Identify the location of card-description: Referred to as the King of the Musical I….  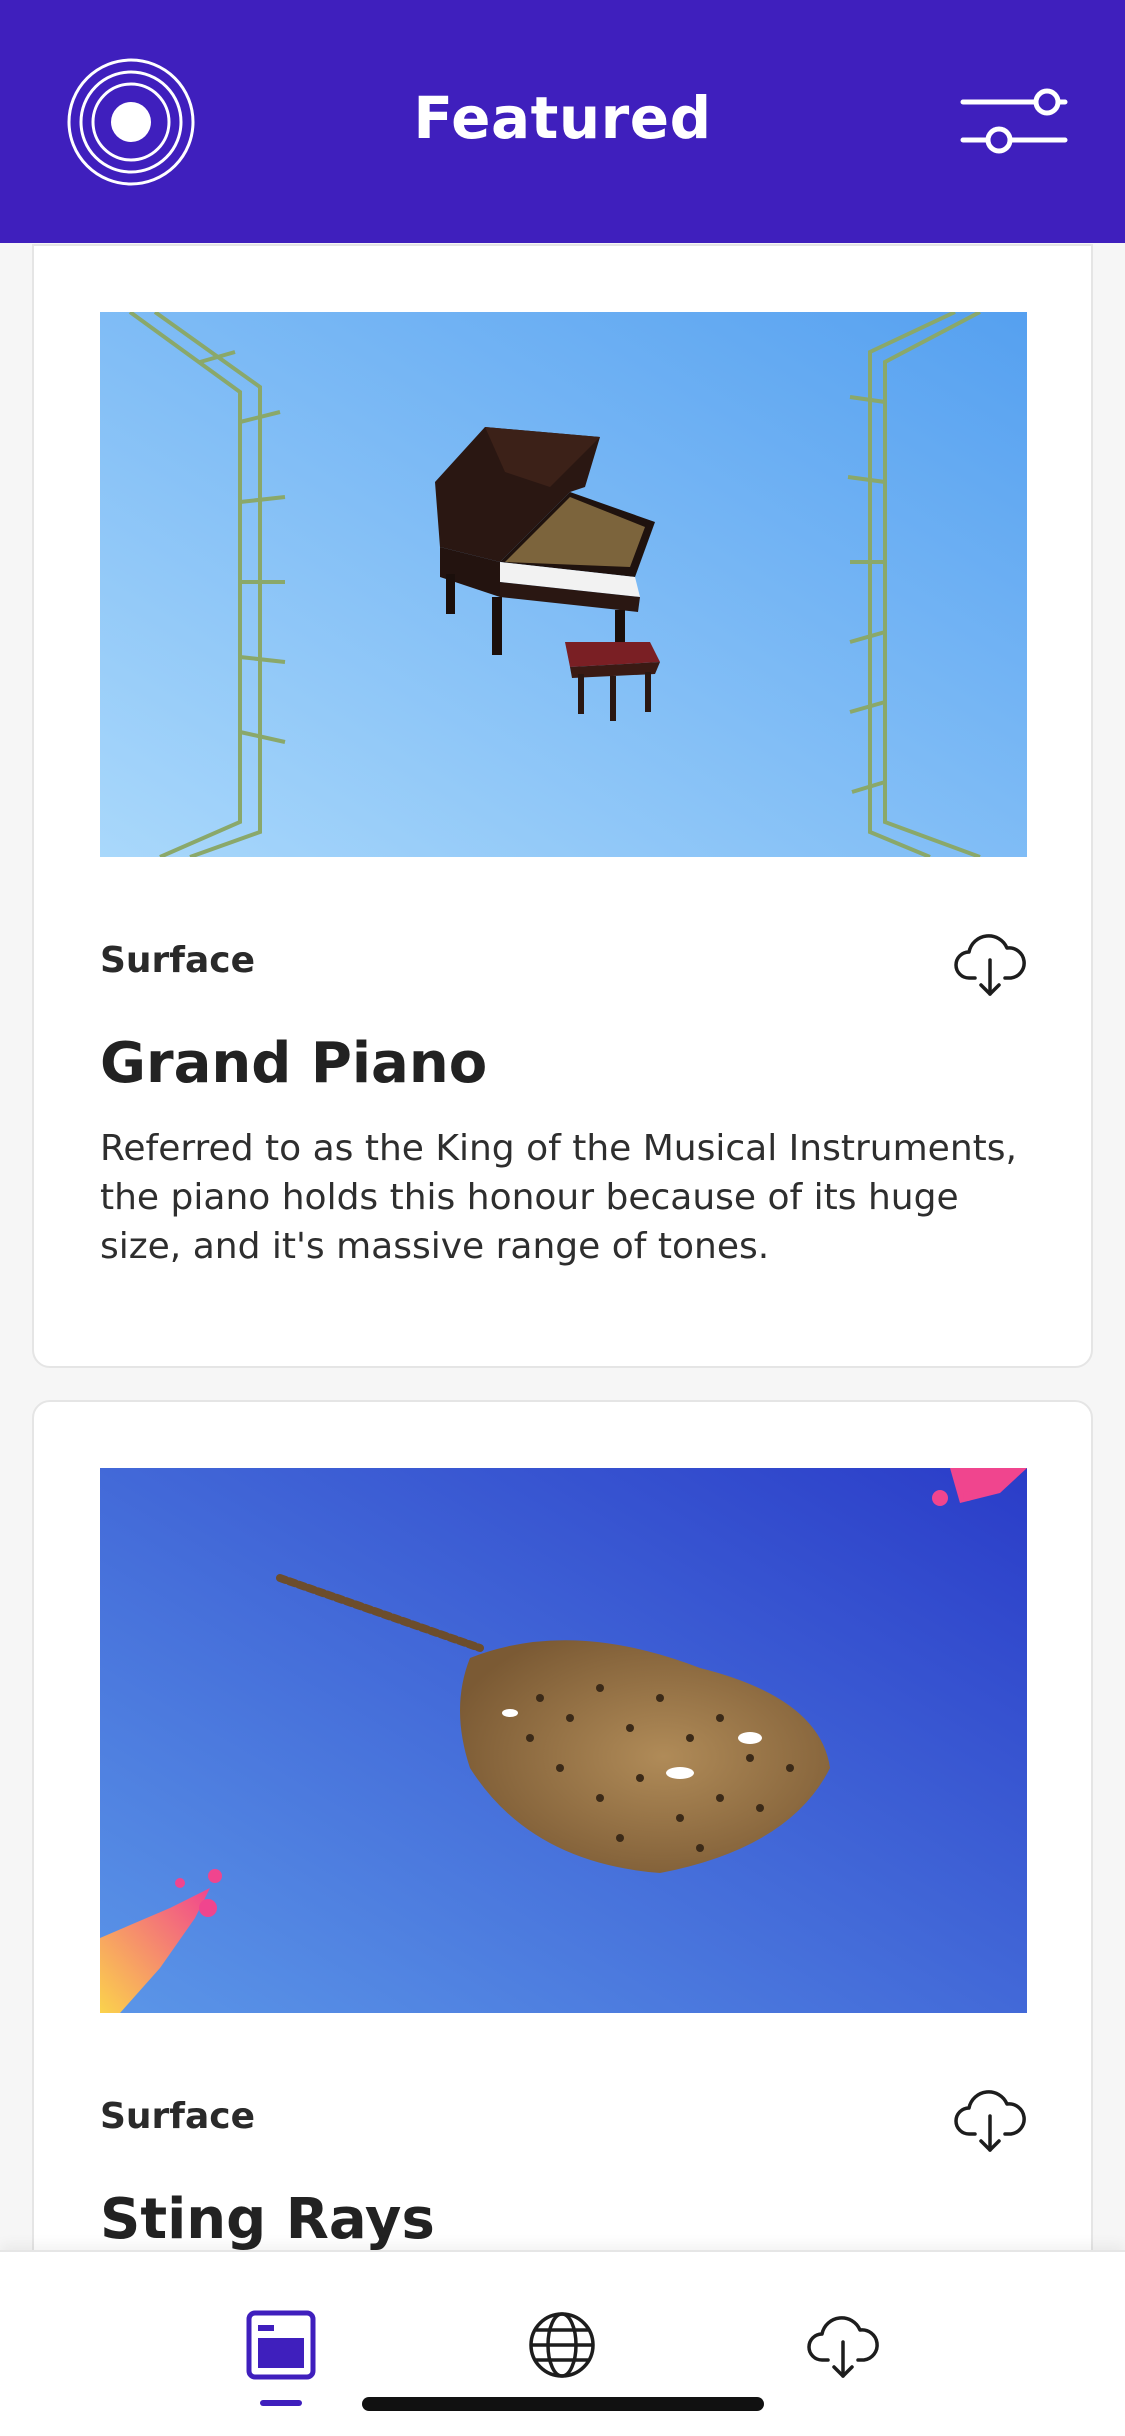
(558, 1197).